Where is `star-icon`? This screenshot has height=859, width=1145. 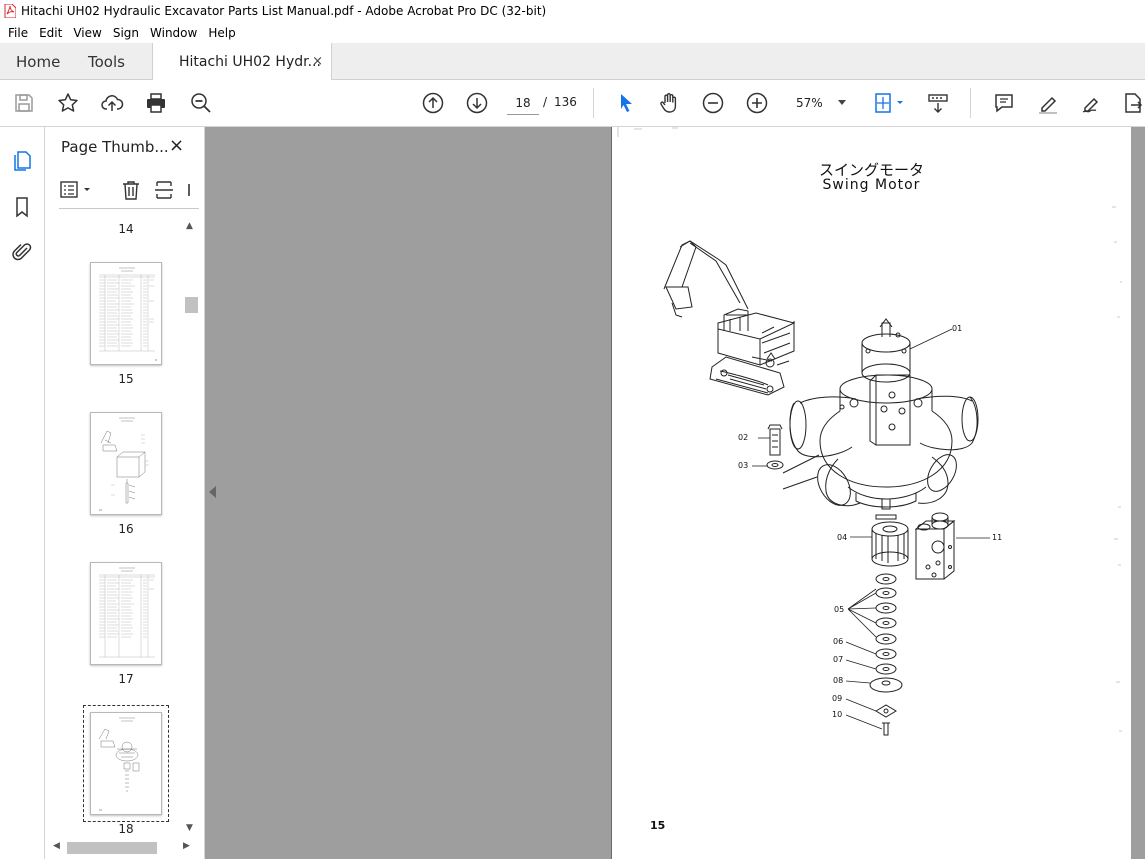 star-icon is located at coordinates (68, 103).